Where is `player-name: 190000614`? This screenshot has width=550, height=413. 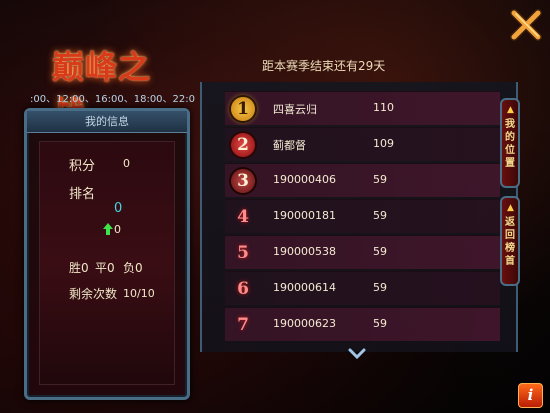 player-name: 190000614 is located at coordinates (304, 287).